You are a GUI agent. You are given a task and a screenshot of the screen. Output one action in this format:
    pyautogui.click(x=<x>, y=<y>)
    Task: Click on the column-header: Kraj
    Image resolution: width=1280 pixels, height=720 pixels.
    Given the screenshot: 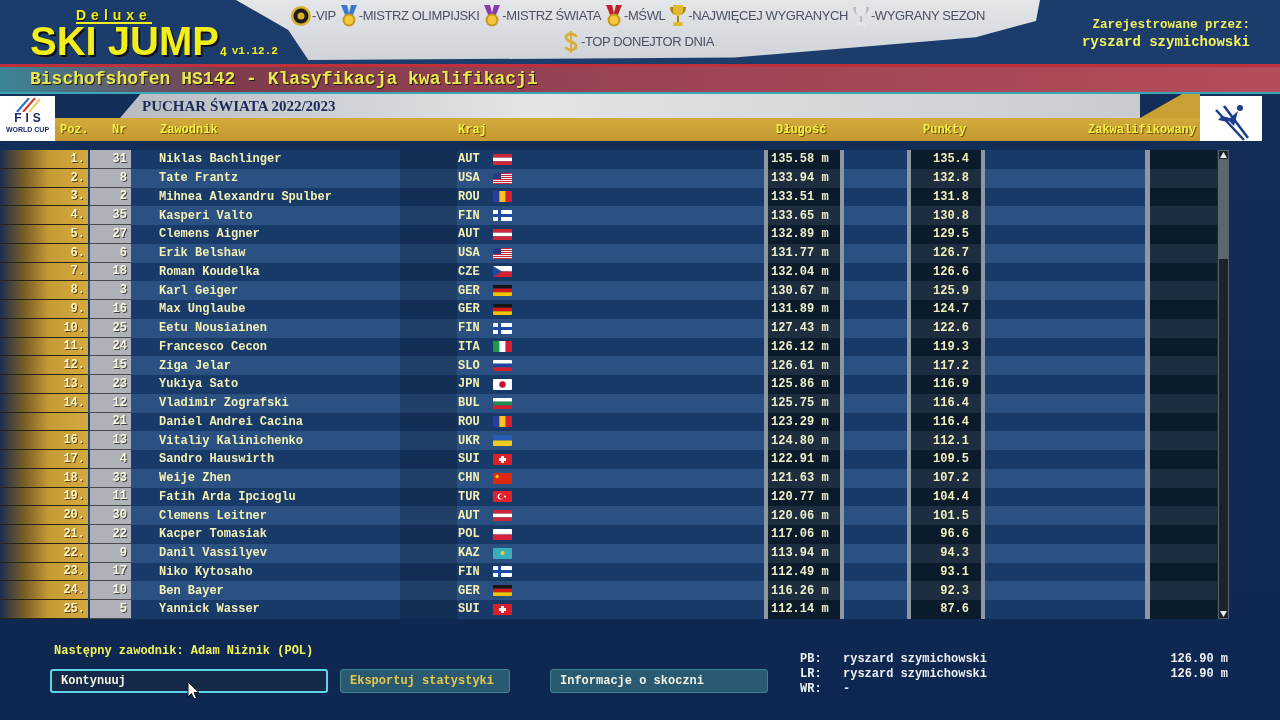 What is the action you would take?
    pyautogui.click(x=473, y=130)
    